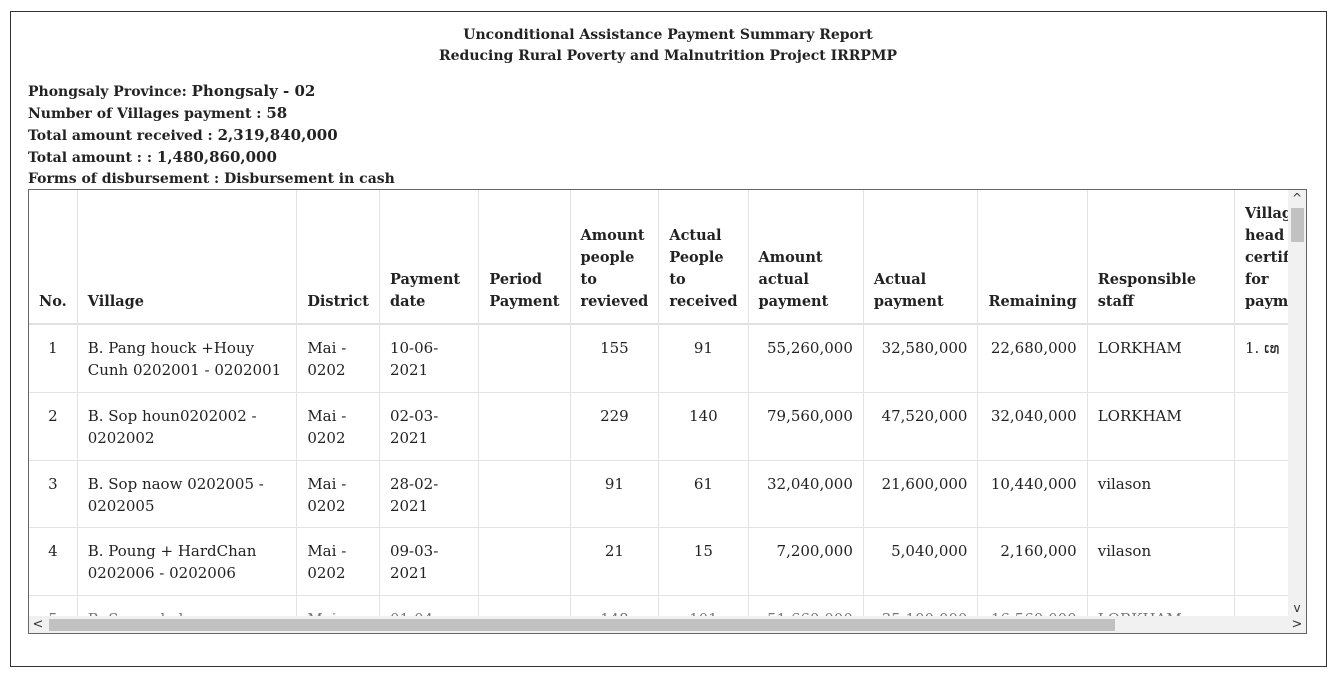 Image resolution: width=1336 pixels, height=682 pixels. What do you see at coordinates (158, 113) in the screenshot?
I see `villages-line: Number of Villages payment : 58` at bounding box center [158, 113].